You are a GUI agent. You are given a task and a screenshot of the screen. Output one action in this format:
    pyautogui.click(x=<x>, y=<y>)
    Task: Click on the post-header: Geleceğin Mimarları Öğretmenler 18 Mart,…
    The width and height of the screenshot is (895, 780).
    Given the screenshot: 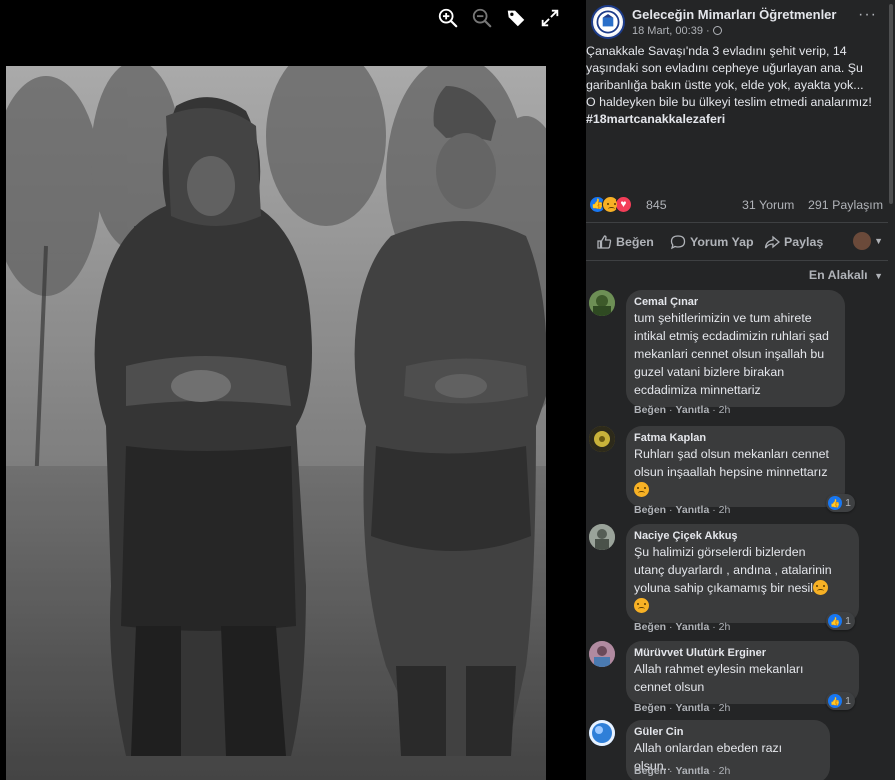 What is the action you would take?
    pyautogui.click(x=740, y=23)
    